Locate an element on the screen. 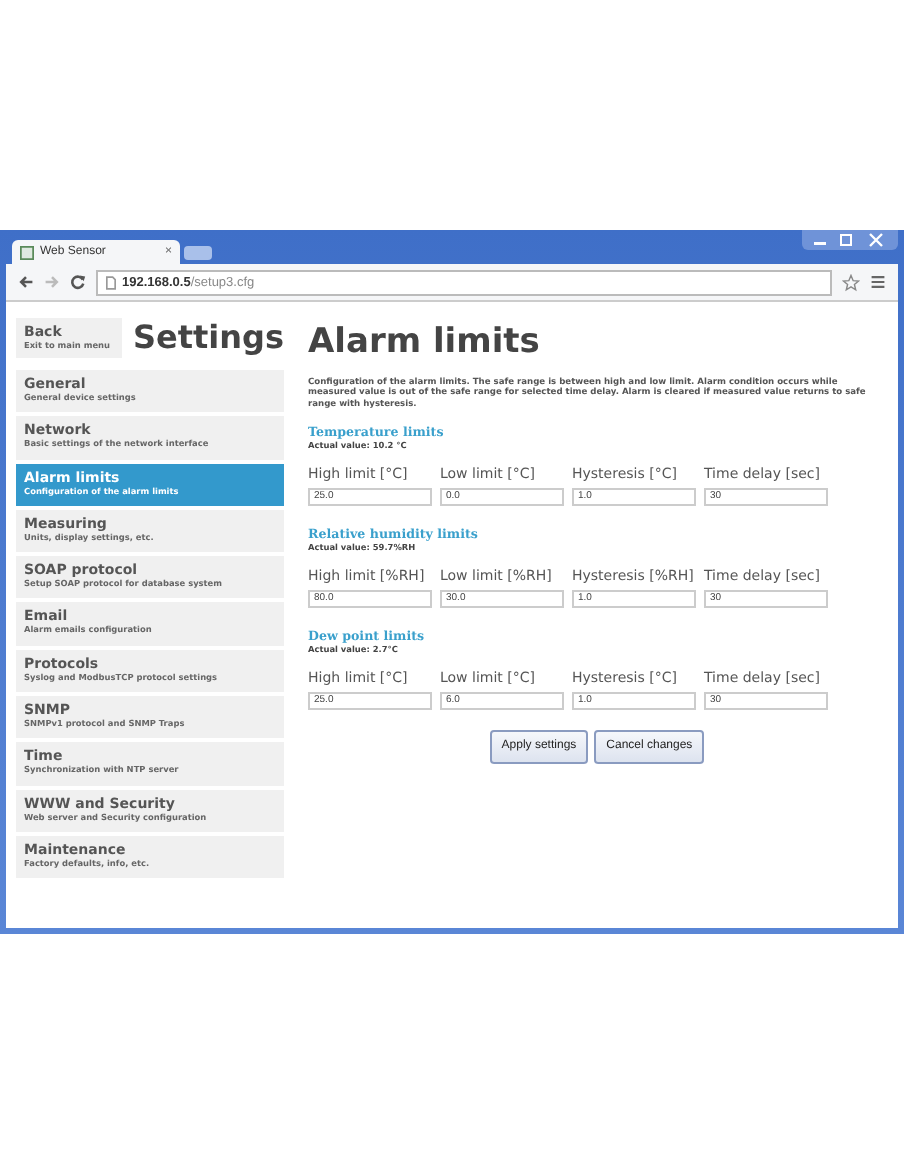 Image resolution: width=904 pixels, height=1168 pixels. new-tab-button is located at coordinates (198, 253).